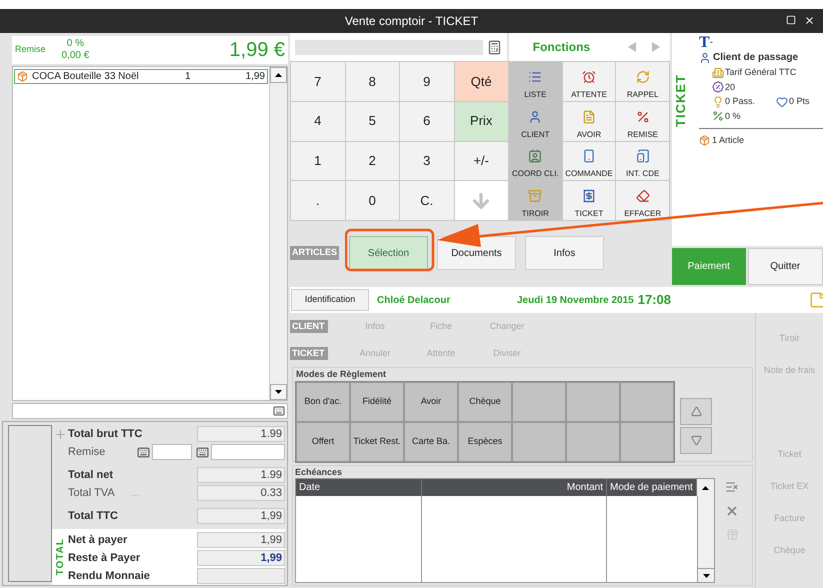  I want to click on alarm-clock-icon, so click(589, 77).